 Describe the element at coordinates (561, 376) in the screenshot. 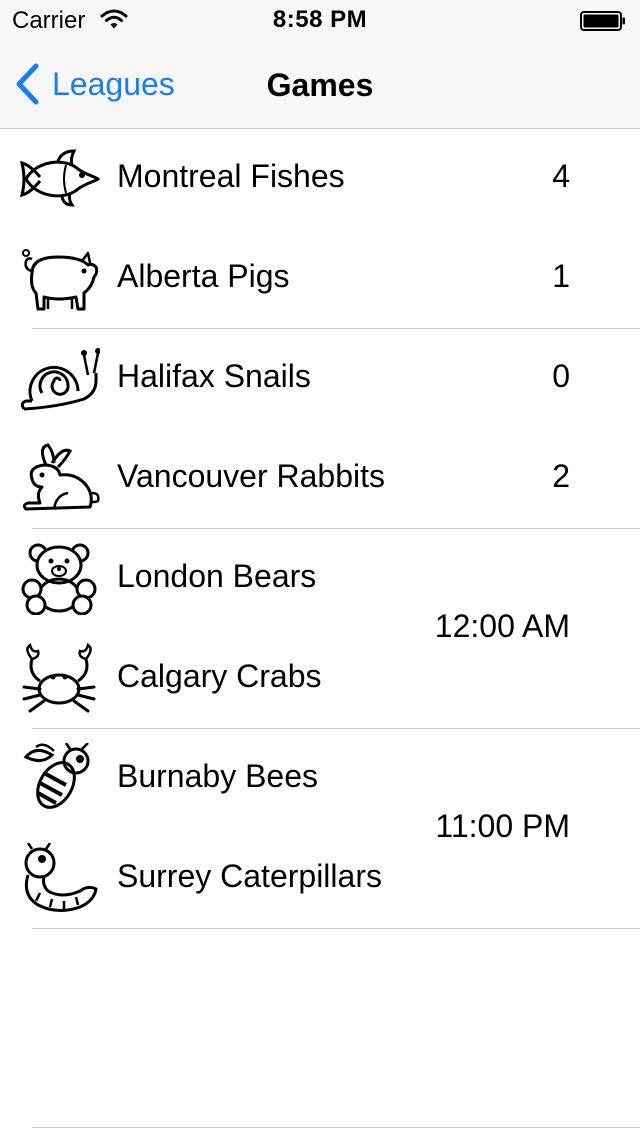

I see `team-score: 0` at that location.